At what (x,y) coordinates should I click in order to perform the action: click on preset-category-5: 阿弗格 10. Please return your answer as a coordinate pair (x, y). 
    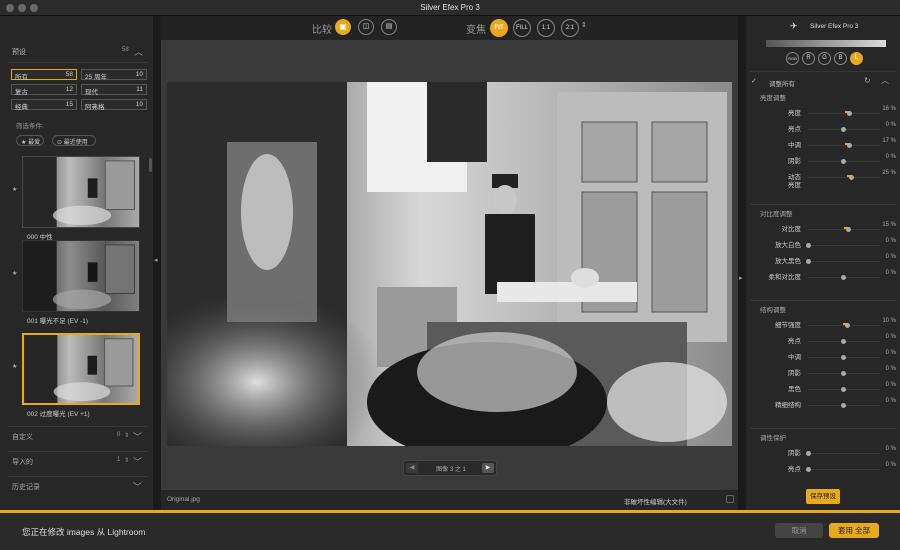
    Looking at the image, I should click on (114, 105).